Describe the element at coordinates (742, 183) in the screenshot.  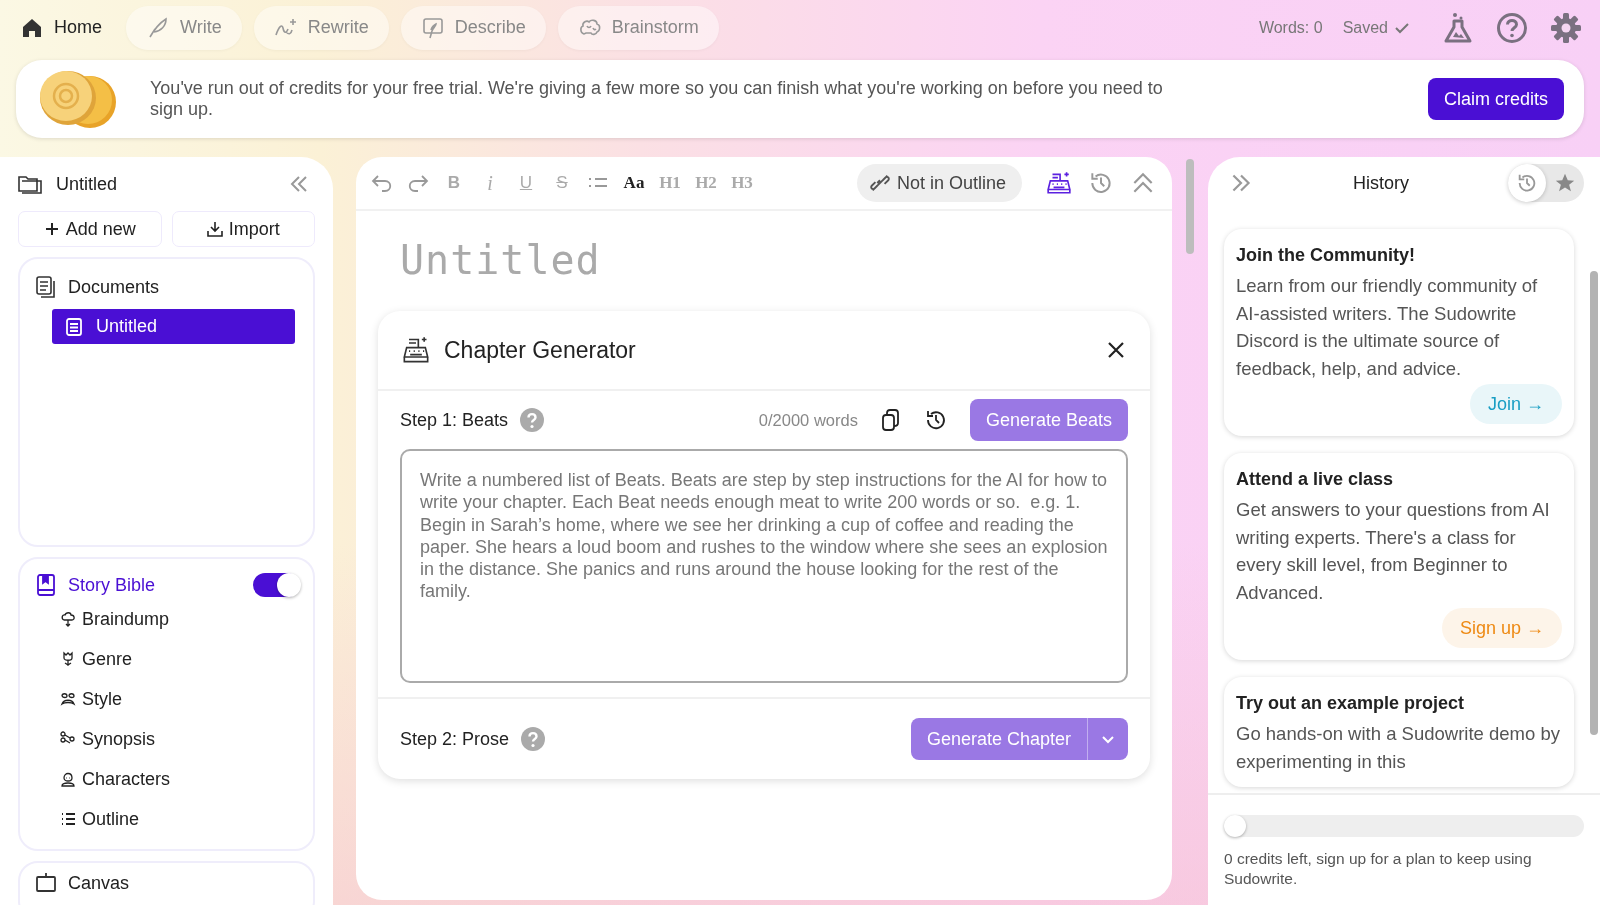
I see `format-button: H3` at that location.